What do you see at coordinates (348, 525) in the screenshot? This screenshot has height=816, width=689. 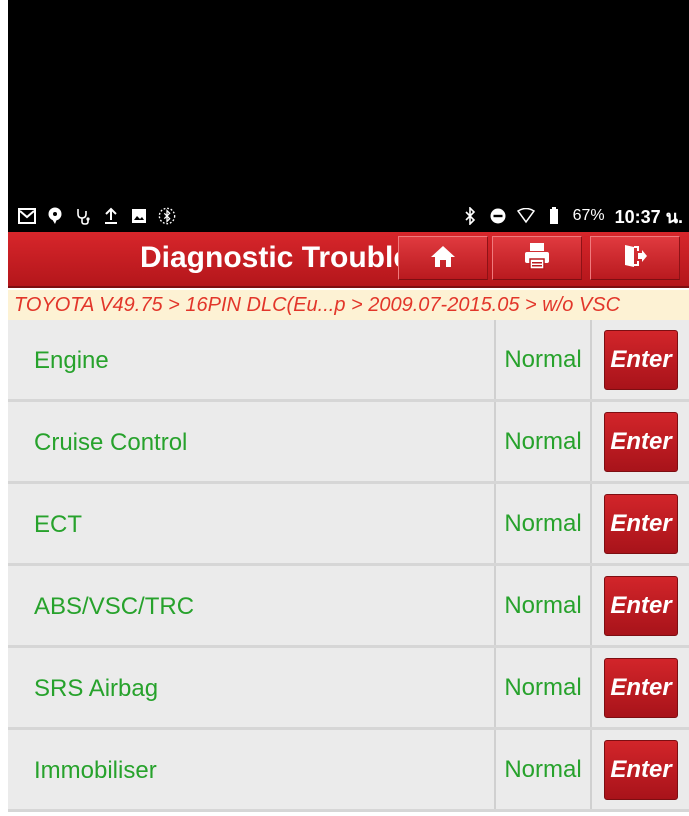 I see `list-item: ECT Normal Enter` at bounding box center [348, 525].